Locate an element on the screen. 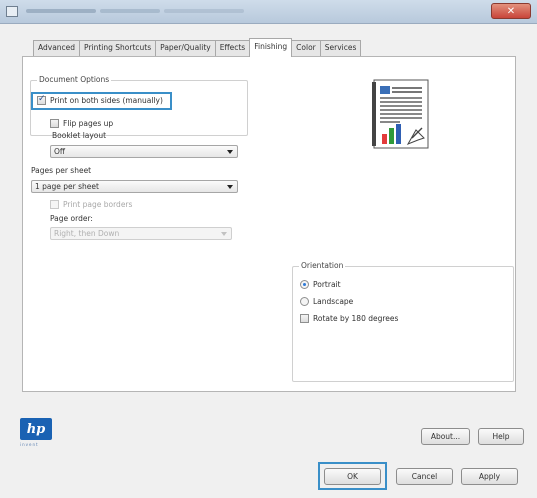 This screenshot has width=537, height=498. document-options-title: Document Options is located at coordinates (74, 79).